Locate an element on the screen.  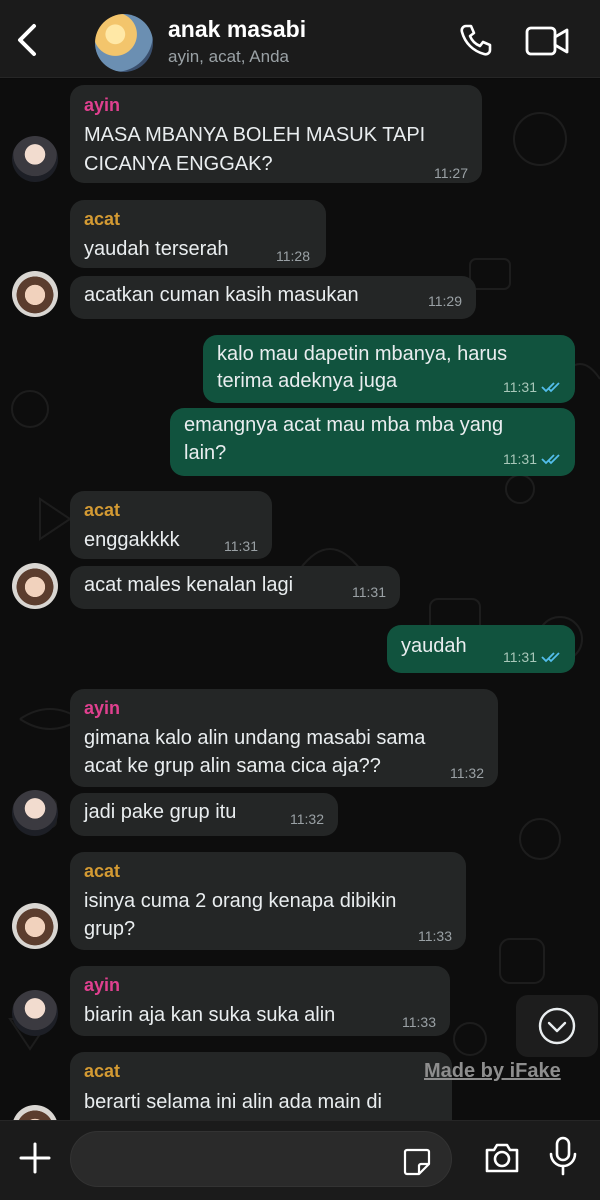
chat-title: anak masabi is located at coordinates (237, 29).